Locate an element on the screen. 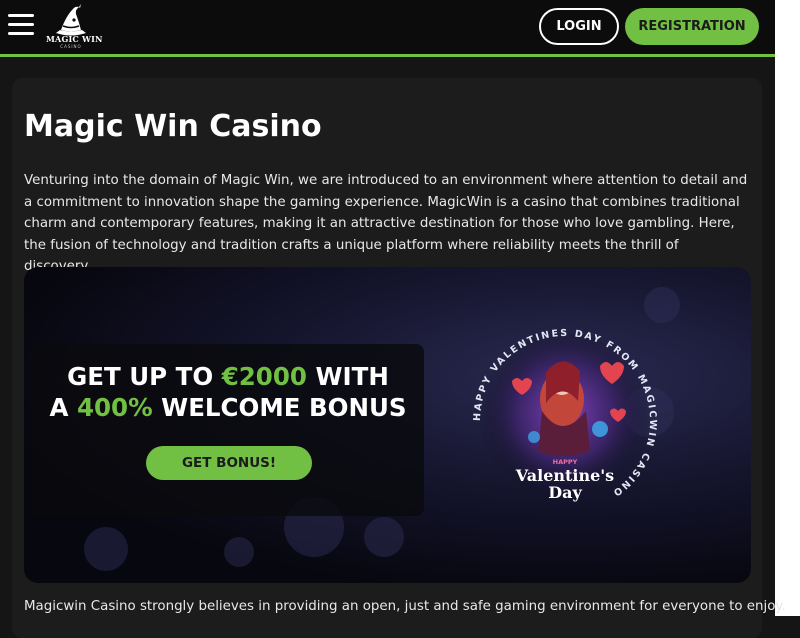  badge-title-2: Day is located at coordinates (565, 492).